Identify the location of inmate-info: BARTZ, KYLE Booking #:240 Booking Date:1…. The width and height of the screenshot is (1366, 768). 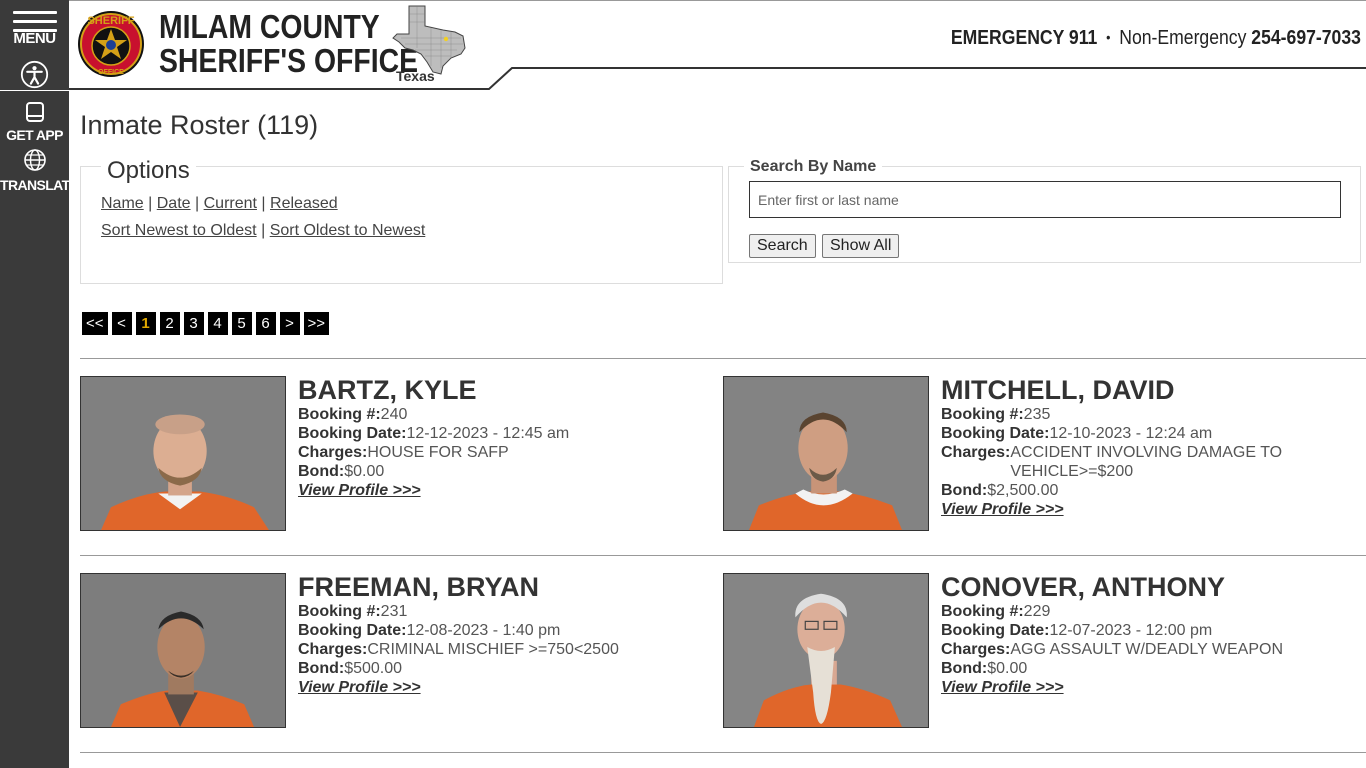
(488, 437).